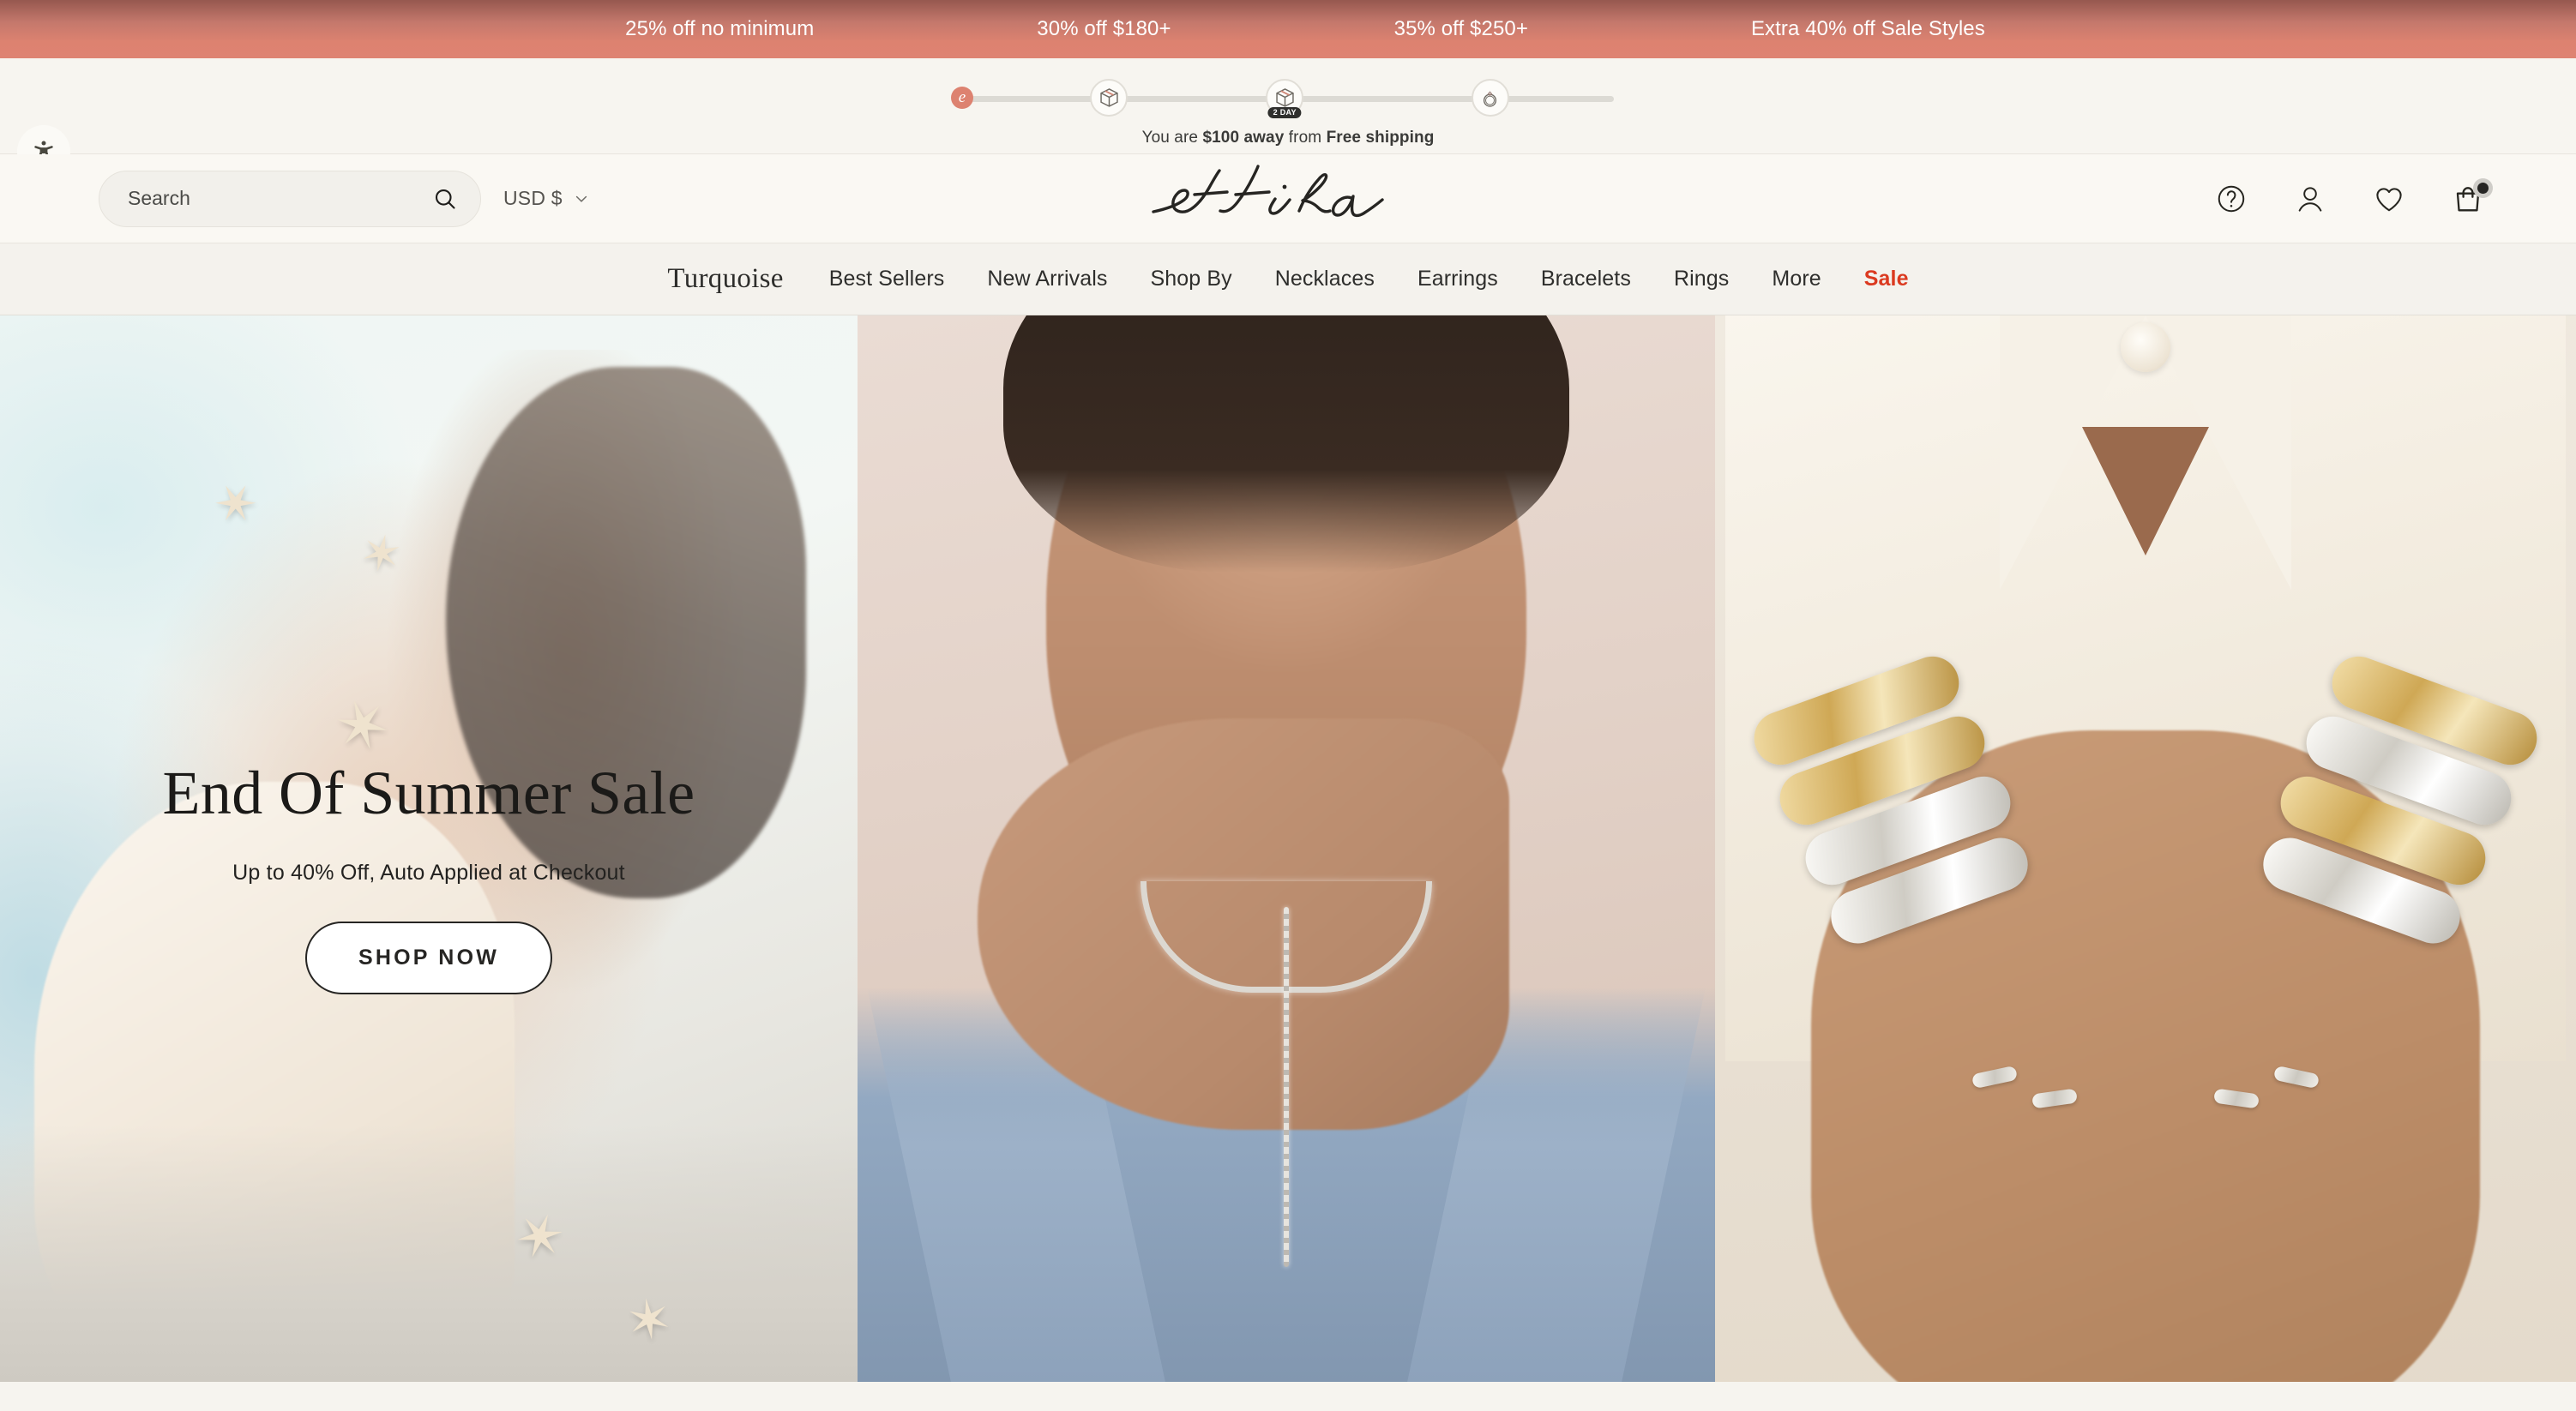 The width and height of the screenshot is (2576, 1411). I want to click on progress-node-two-day: 2 DAY, so click(1285, 98).